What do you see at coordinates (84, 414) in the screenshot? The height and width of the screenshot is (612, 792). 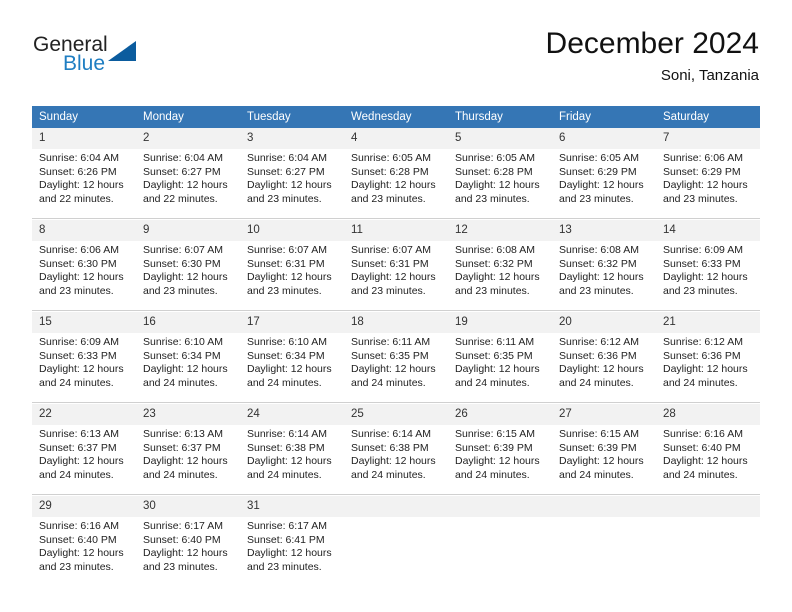 I see `day-number: 22` at bounding box center [84, 414].